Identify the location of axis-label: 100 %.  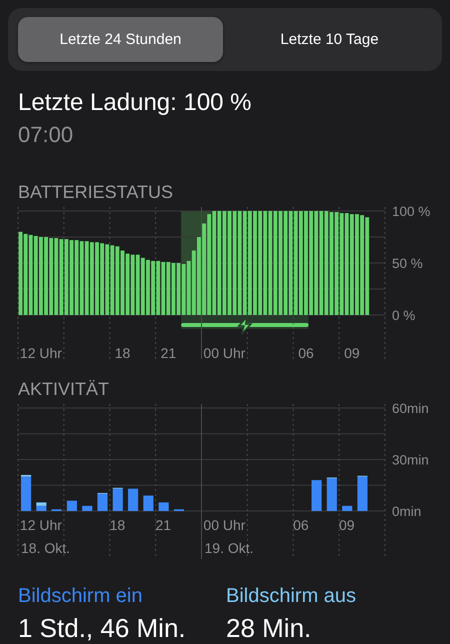
(411, 211).